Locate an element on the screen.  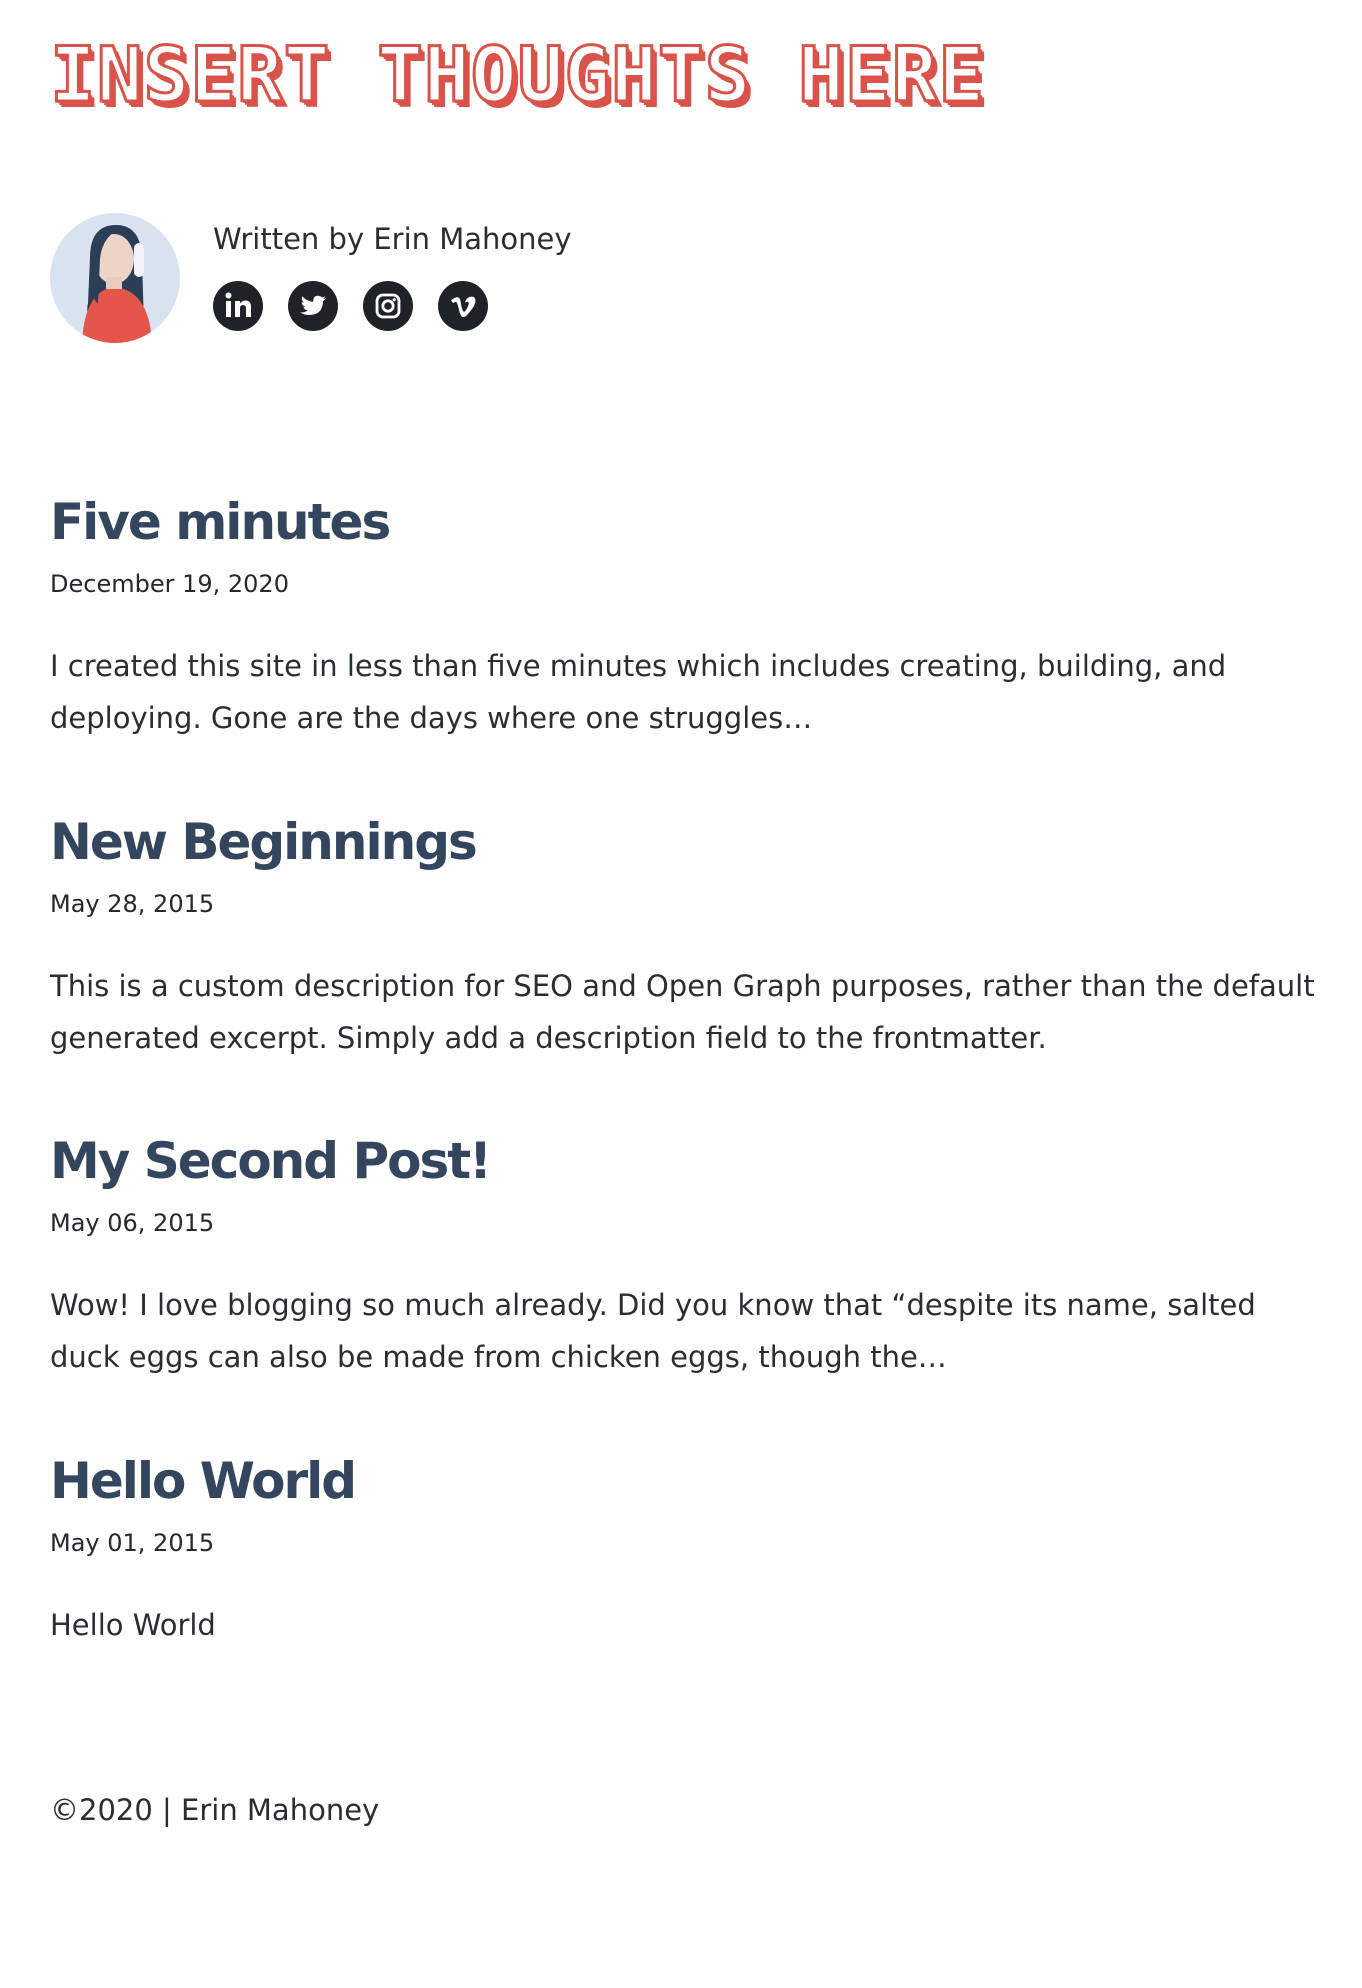
vimeo-icon is located at coordinates (463, 307).